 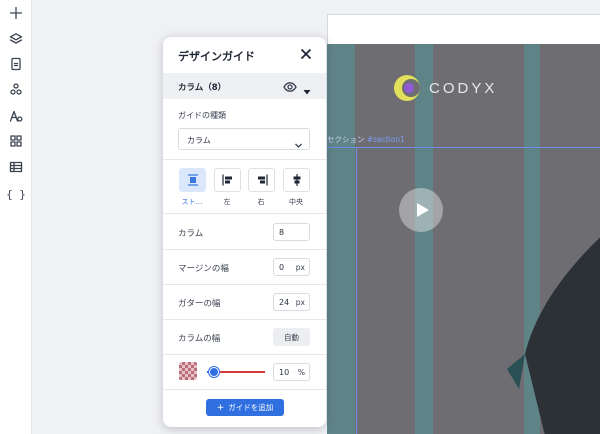 I want to click on logo-mark-icon, so click(x=407, y=88).